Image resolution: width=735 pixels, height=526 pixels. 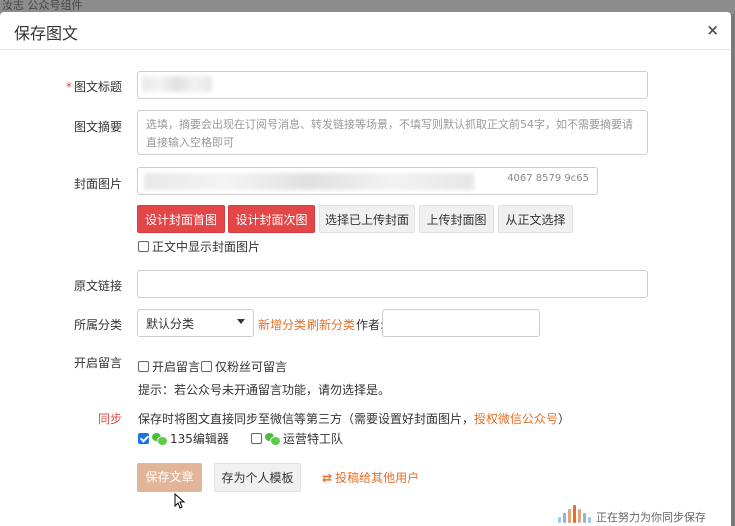 I want to click on cover-label: 封面图片, so click(x=97, y=184).